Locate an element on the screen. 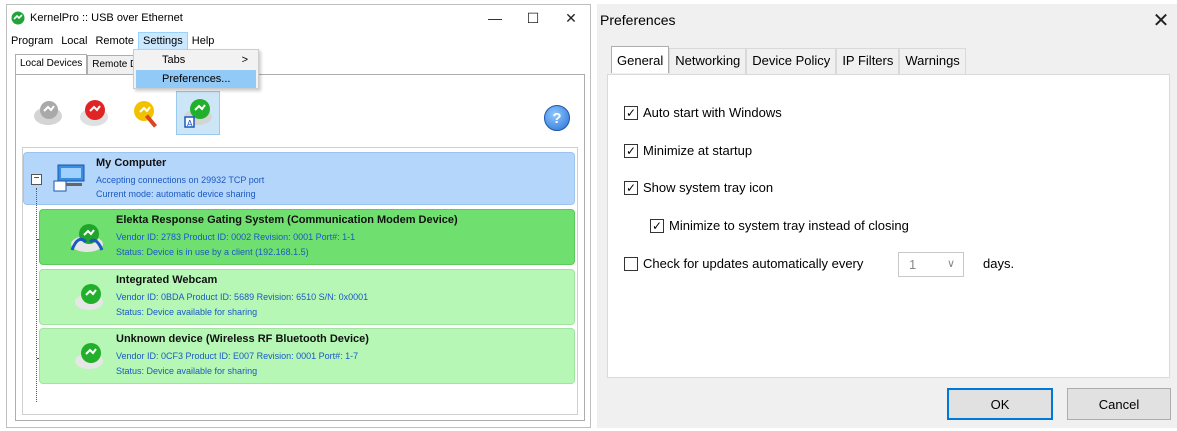 The image size is (1177, 431). menu-remote: Remote is located at coordinates (114, 41).